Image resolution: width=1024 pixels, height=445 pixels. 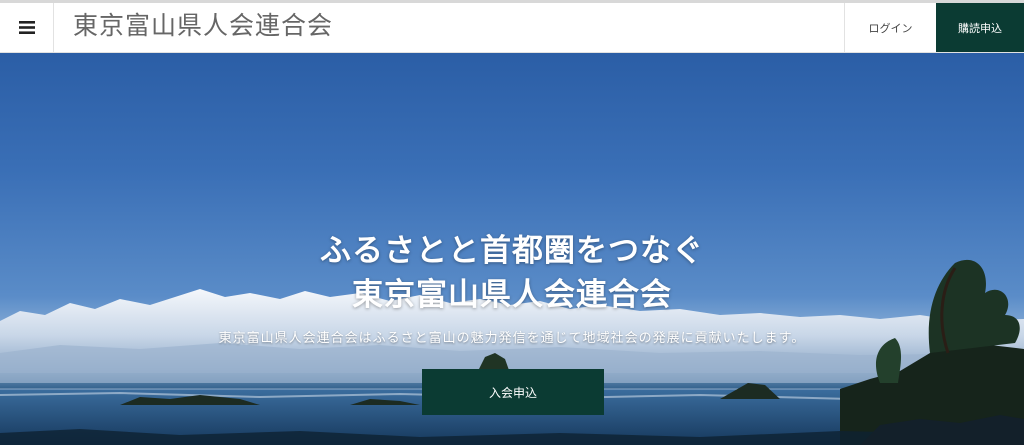 I want to click on hero-title-line1: ふるさとと首都圏をつなぐ, so click(x=512, y=251).